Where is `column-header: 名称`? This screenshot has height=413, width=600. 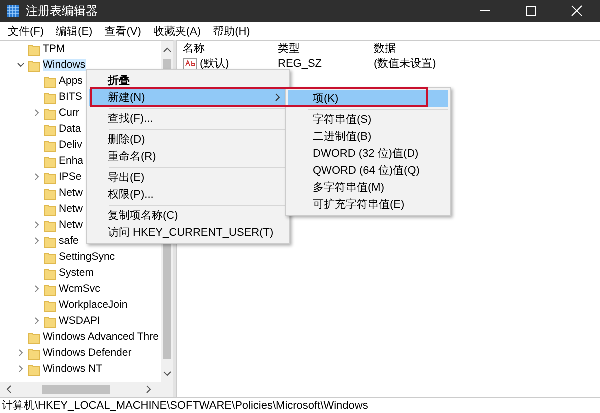
column-header: 名称 is located at coordinates (230, 48).